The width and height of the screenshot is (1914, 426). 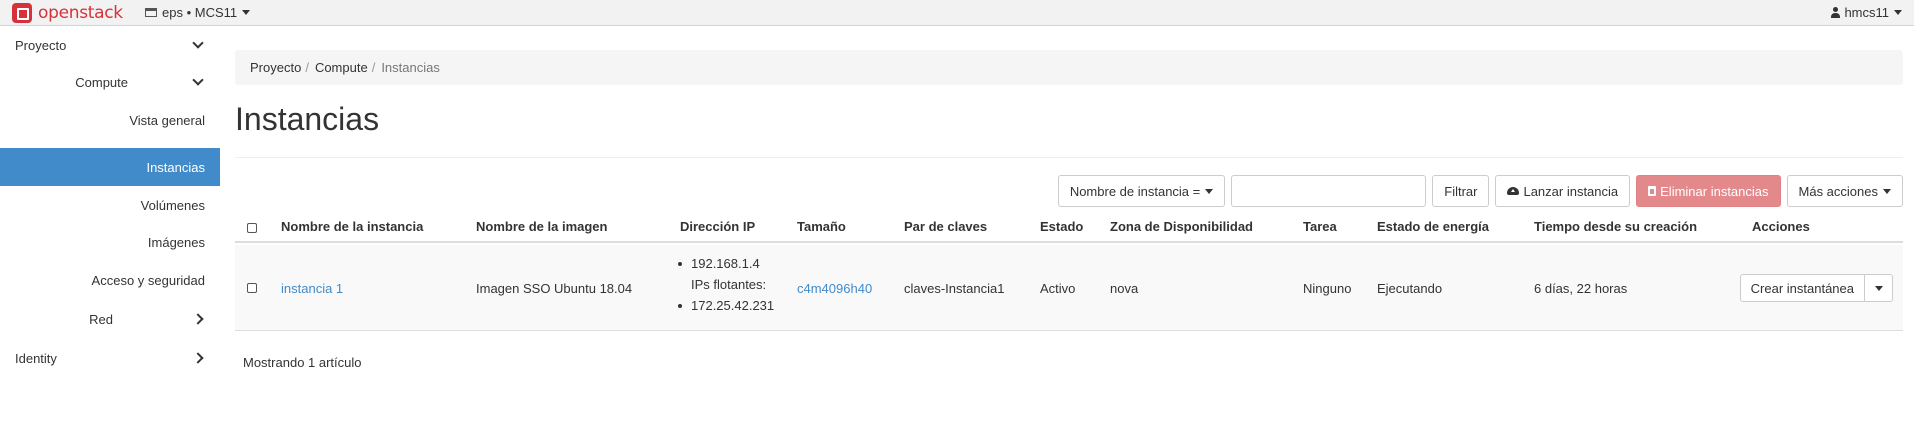 I want to click on user-icon, so click(x=1836, y=12).